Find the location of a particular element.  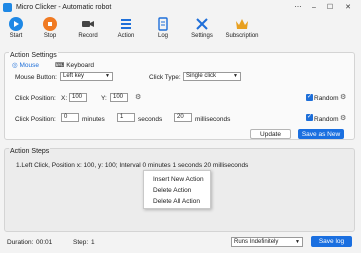

random-position-gear-icon: ⚙ is located at coordinates (343, 97).